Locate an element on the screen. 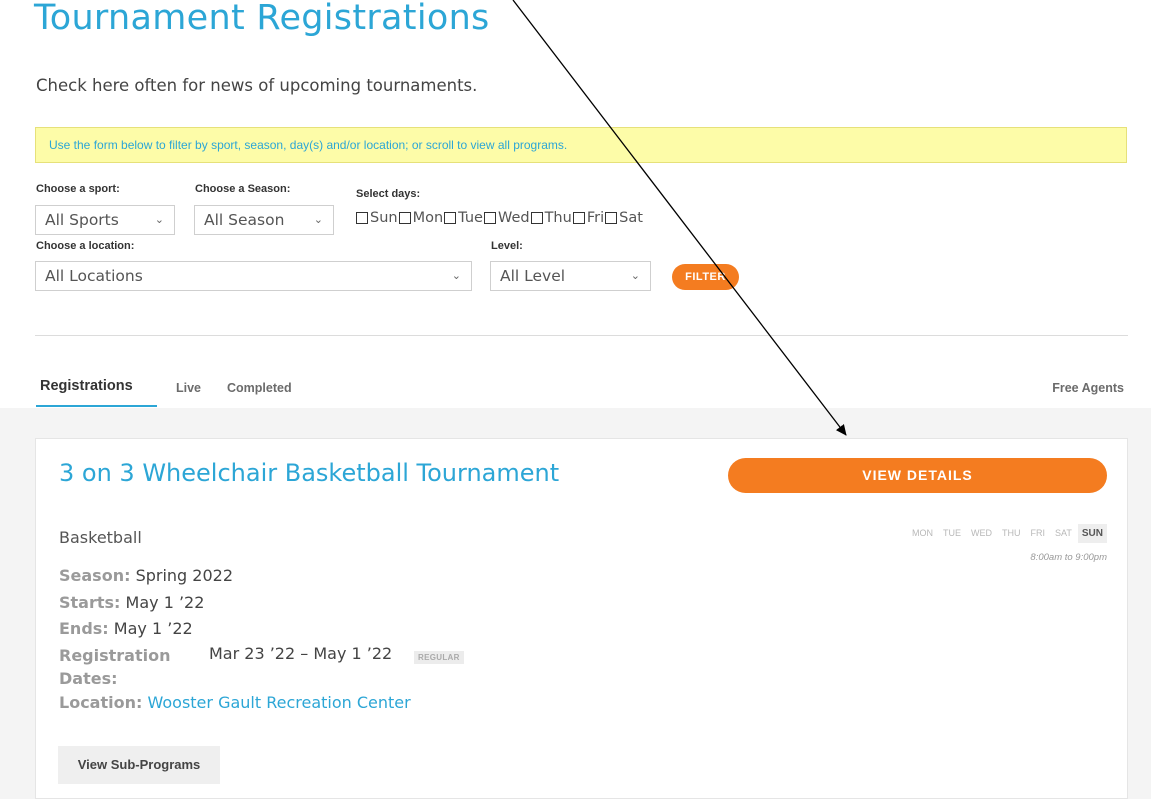  starts-value: May 1 ’22 is located at coordinates (165, 602).